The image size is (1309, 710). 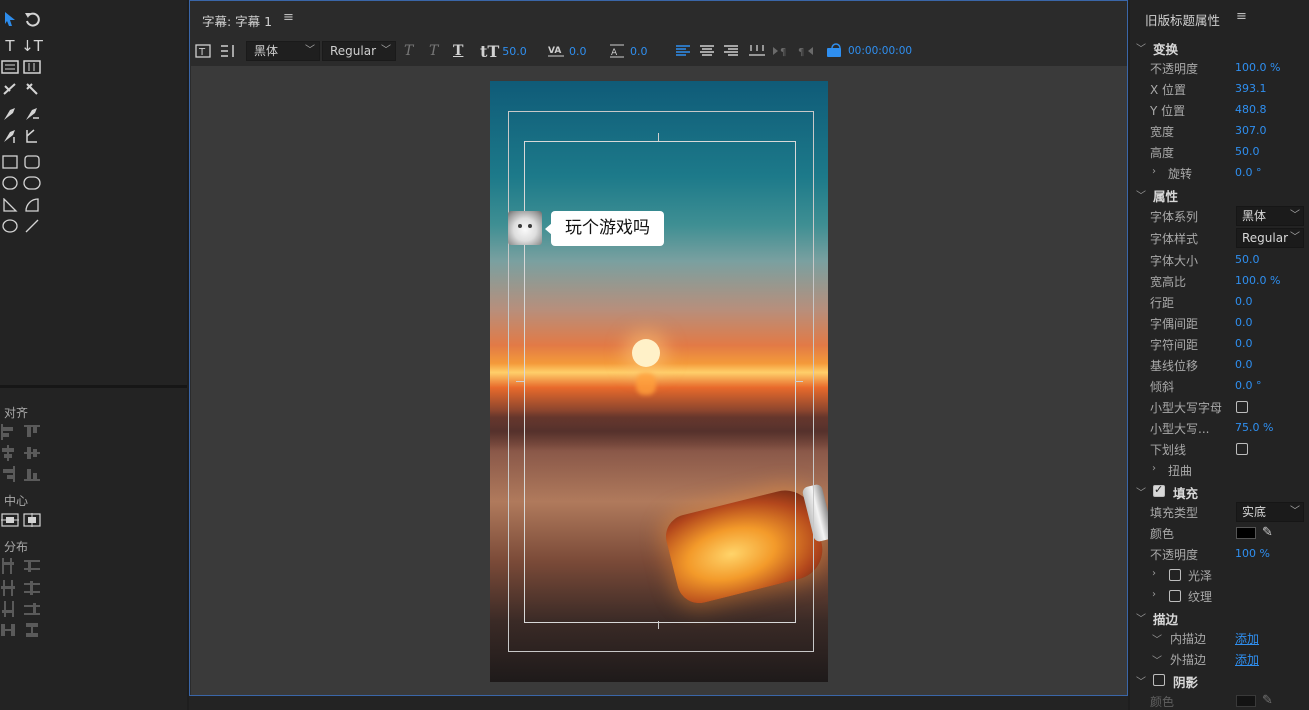 What do you see at coordinates (1175, 575) in the screenshot?
I see `sheen-checkbox` at bounding box center [1175, 575].